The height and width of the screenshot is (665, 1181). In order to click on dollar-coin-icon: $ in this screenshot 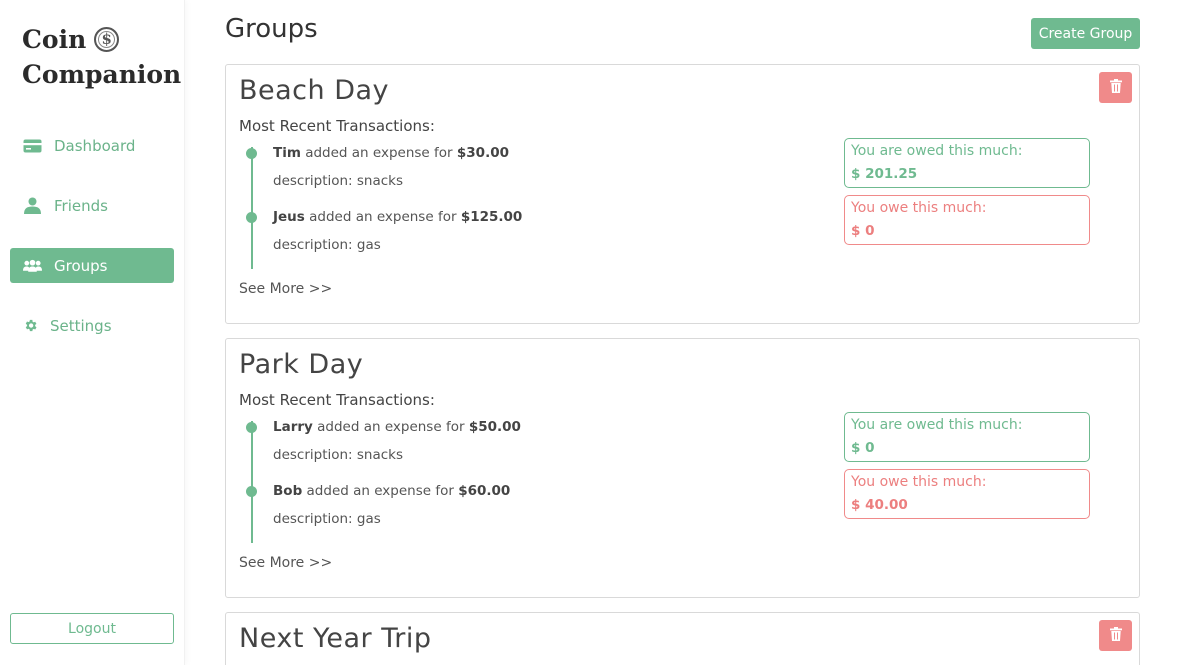, I will do `click(107, 39)`.